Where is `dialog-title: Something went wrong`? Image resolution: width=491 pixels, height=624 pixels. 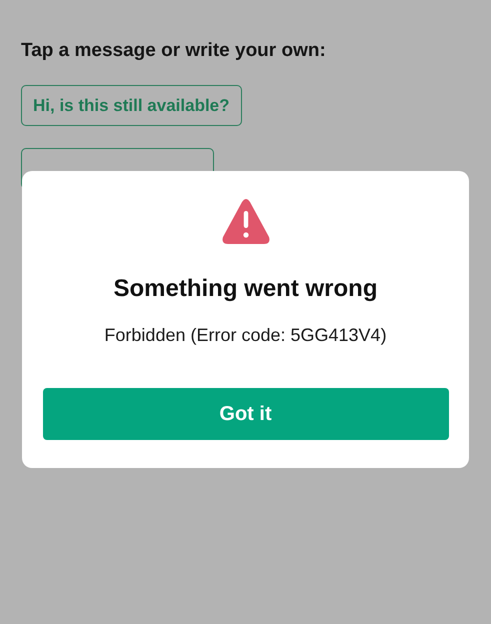 dialog-title: Something went wrong is located at coordinates (246, 289).